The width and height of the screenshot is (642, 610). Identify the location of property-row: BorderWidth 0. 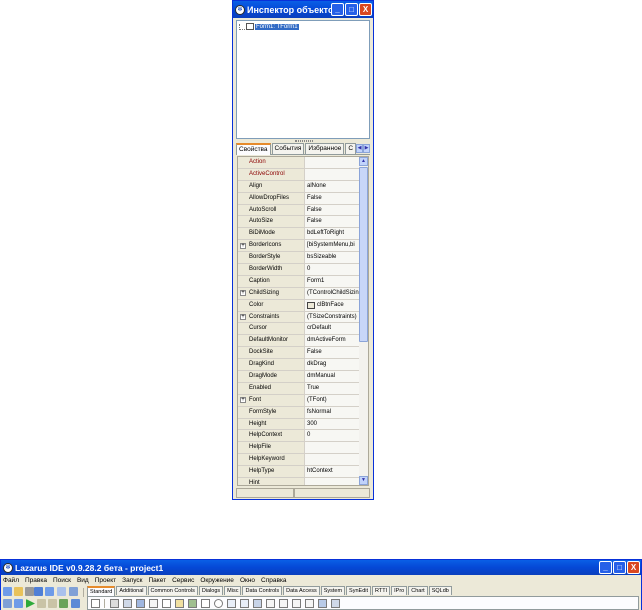
(299, 270).